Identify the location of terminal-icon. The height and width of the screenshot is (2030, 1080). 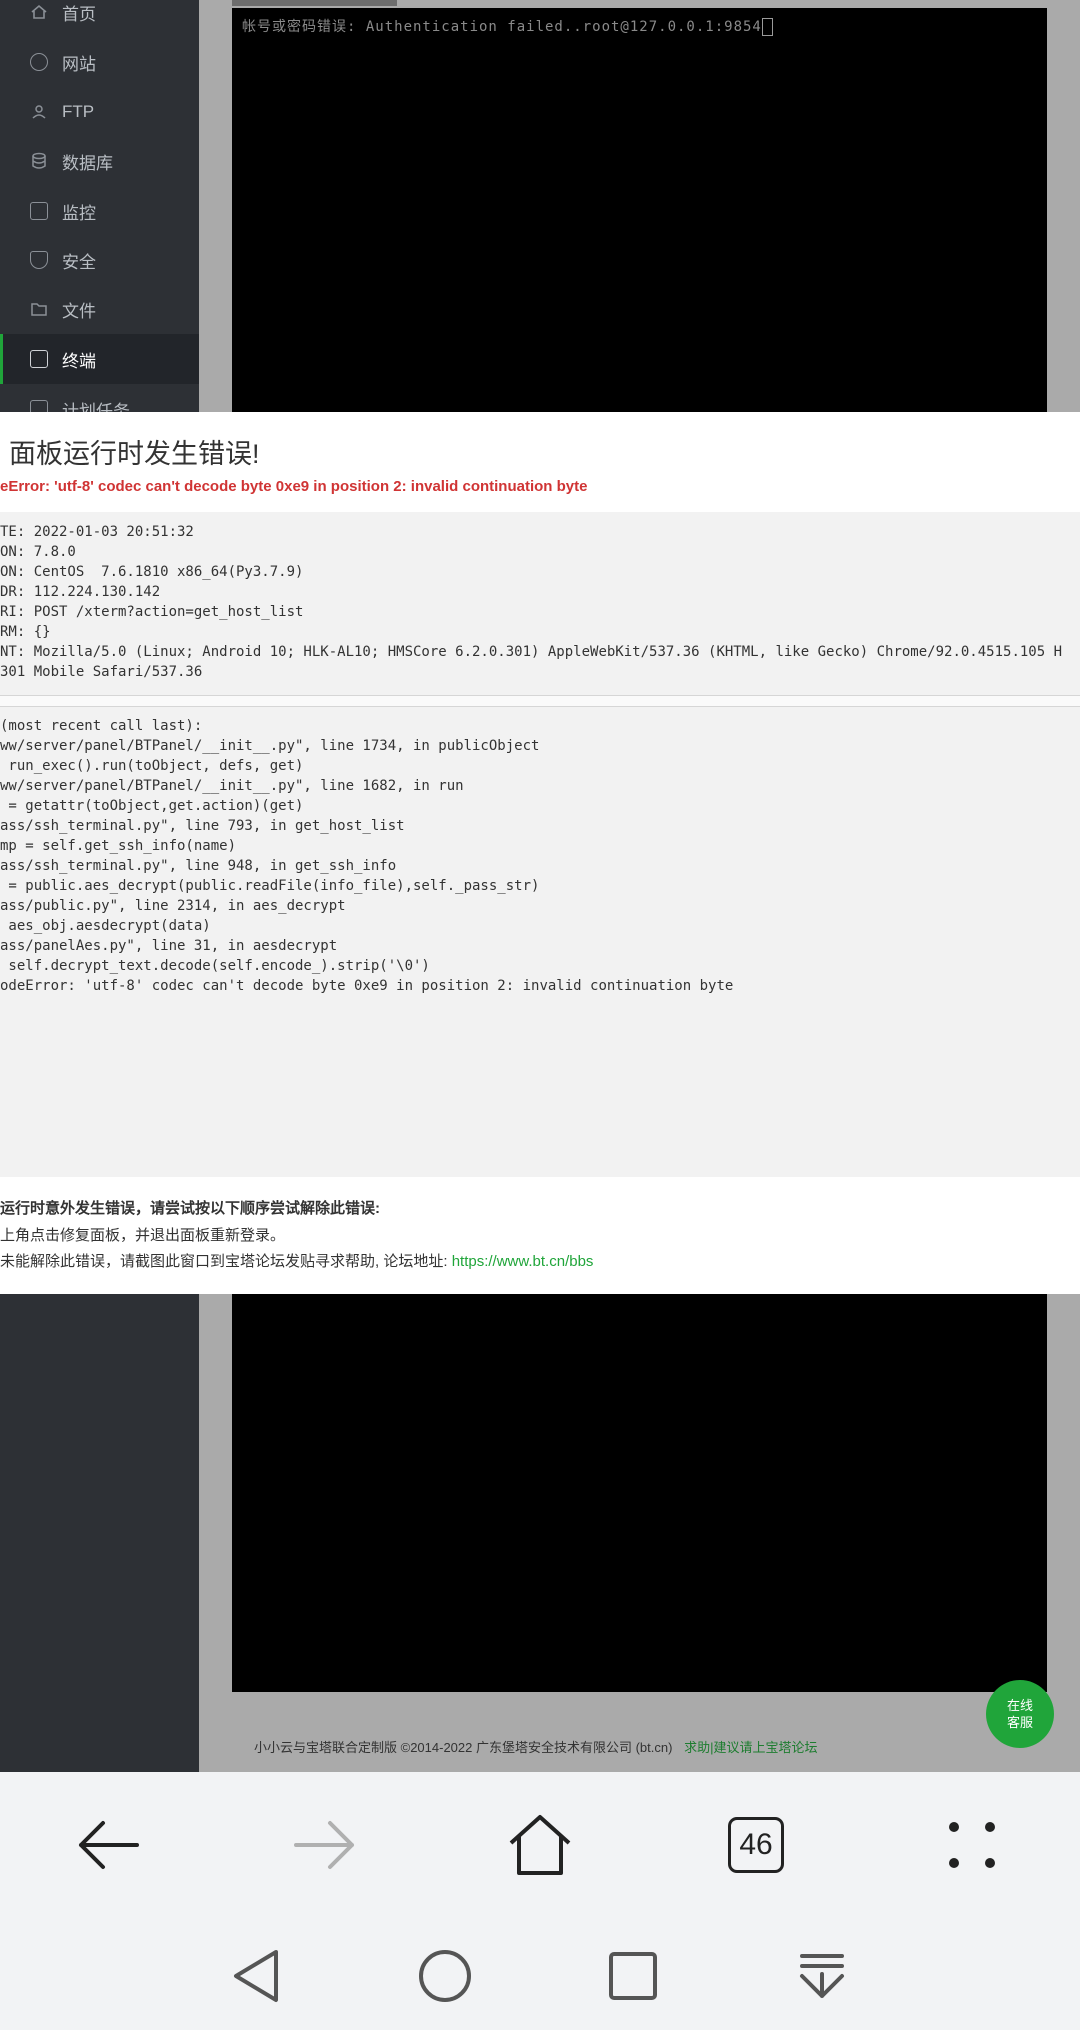
(39, 359).